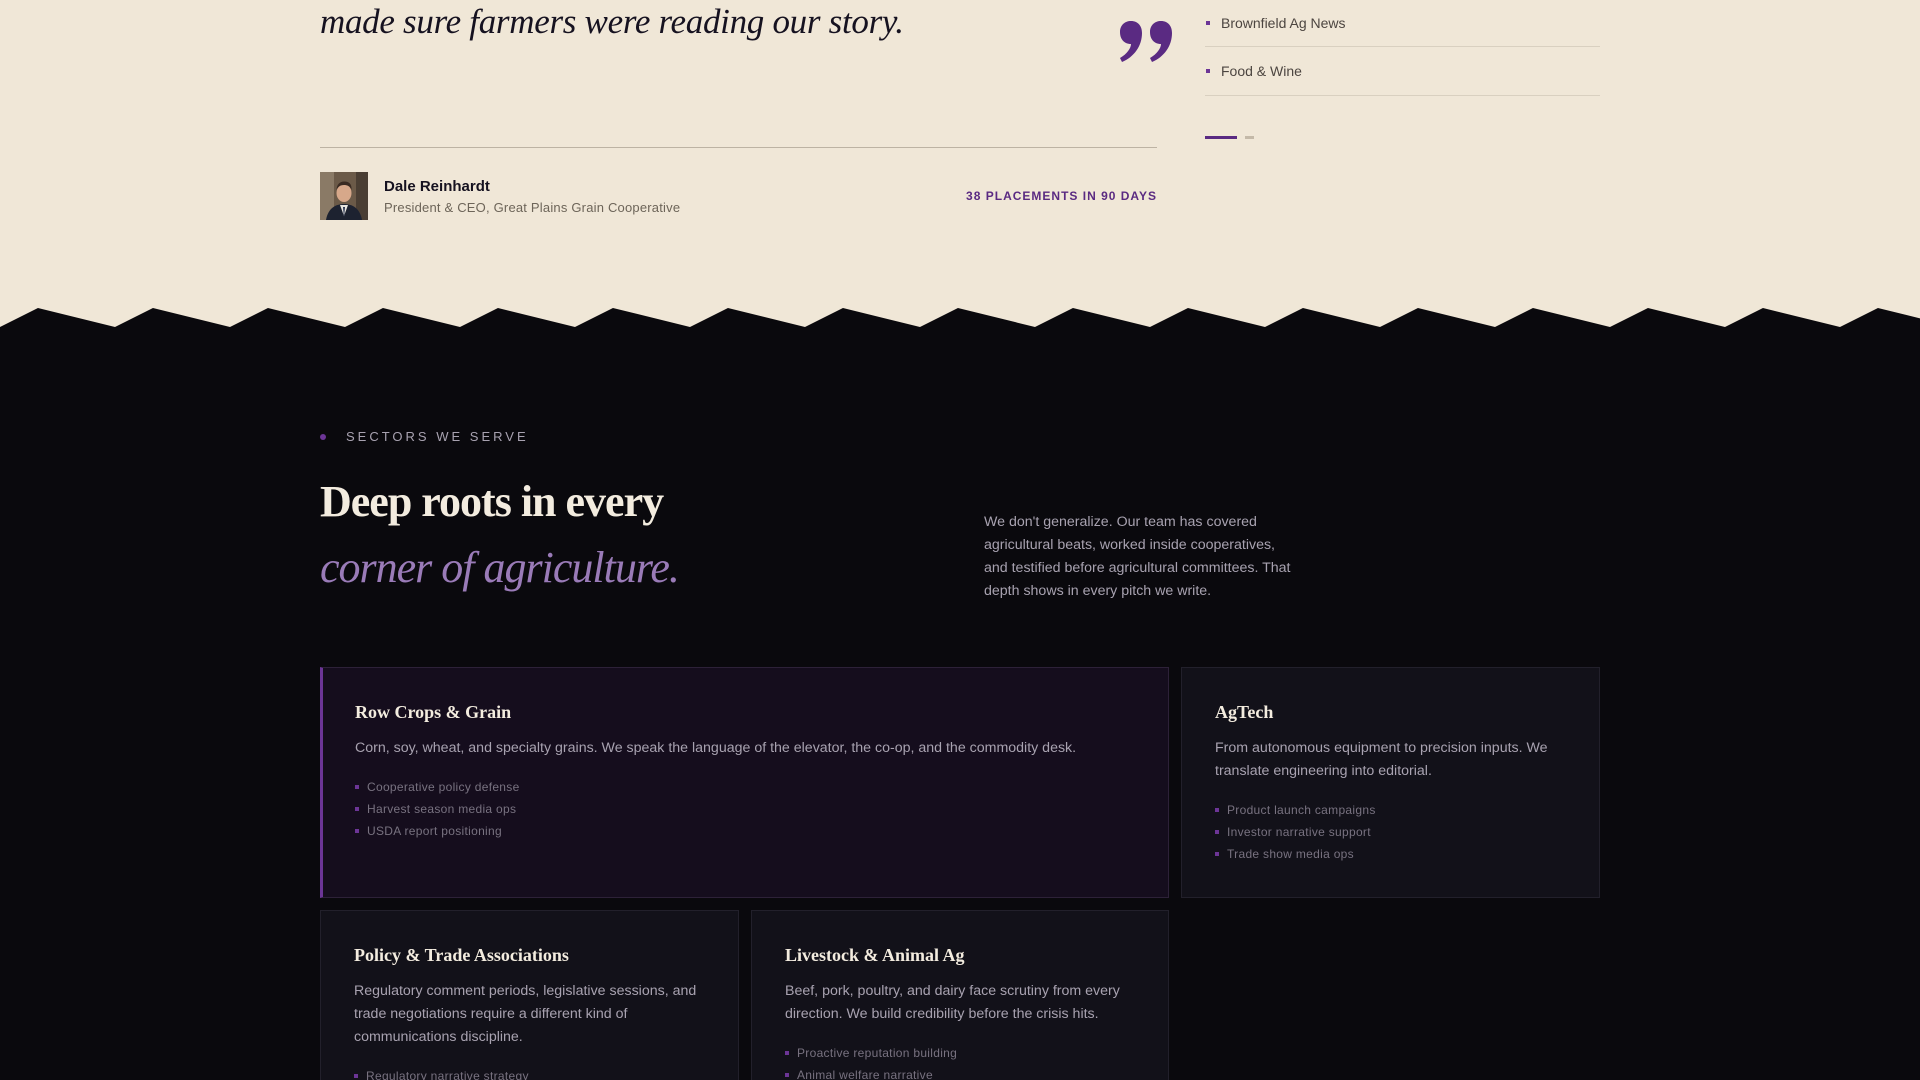 The image size is (1920, 1080). Describe the element at coordinates (875, 955) in the screenshot. I see `card-title: Livestock & Animal Ag` at that location.